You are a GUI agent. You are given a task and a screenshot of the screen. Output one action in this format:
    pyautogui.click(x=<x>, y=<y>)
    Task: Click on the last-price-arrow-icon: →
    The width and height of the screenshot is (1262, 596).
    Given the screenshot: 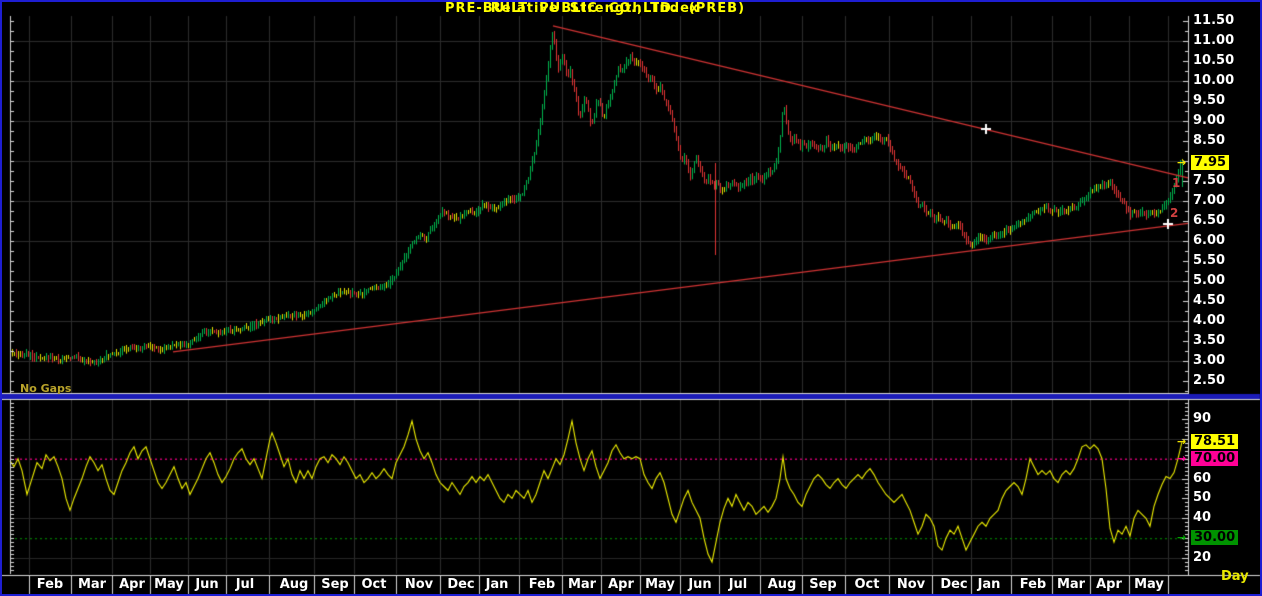 What is the action you would take?
    pyautogui.click(x=1182, y=162)
    